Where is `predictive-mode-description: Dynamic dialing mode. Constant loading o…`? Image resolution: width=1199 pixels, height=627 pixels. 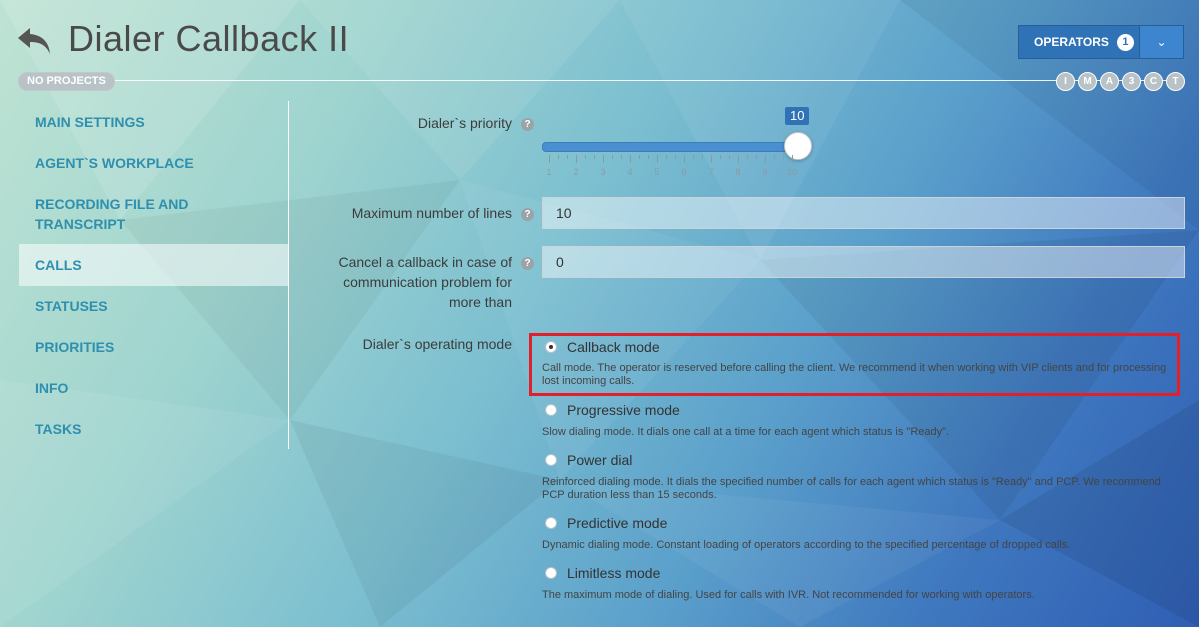 predictive-mode-description: Dynamic dialing mode. Constant loading o… is located at coordinates (806, 545).